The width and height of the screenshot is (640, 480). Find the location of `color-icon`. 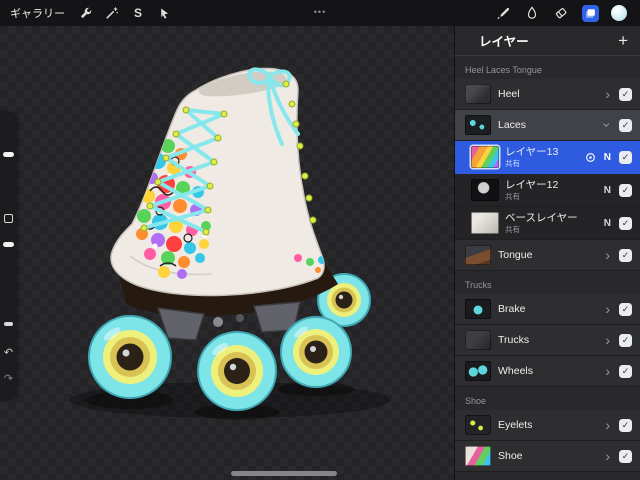

color-icon is located at coordinates (619, 13).